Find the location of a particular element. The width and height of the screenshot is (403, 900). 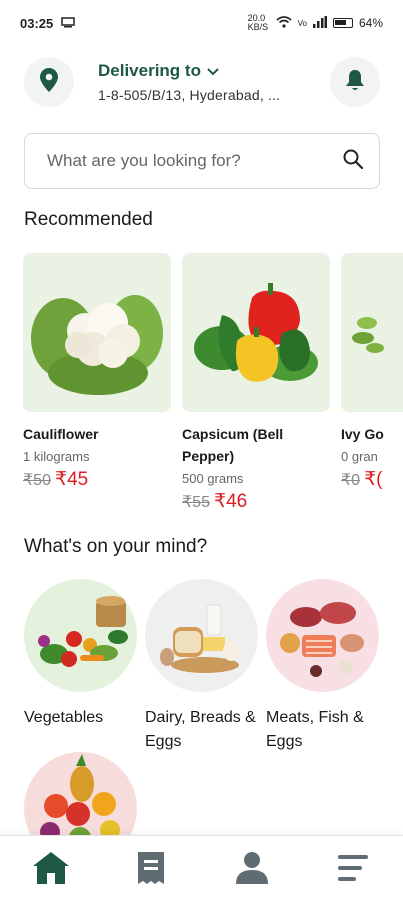

product-name: Cauliflower is located at coordinates (61, 434).